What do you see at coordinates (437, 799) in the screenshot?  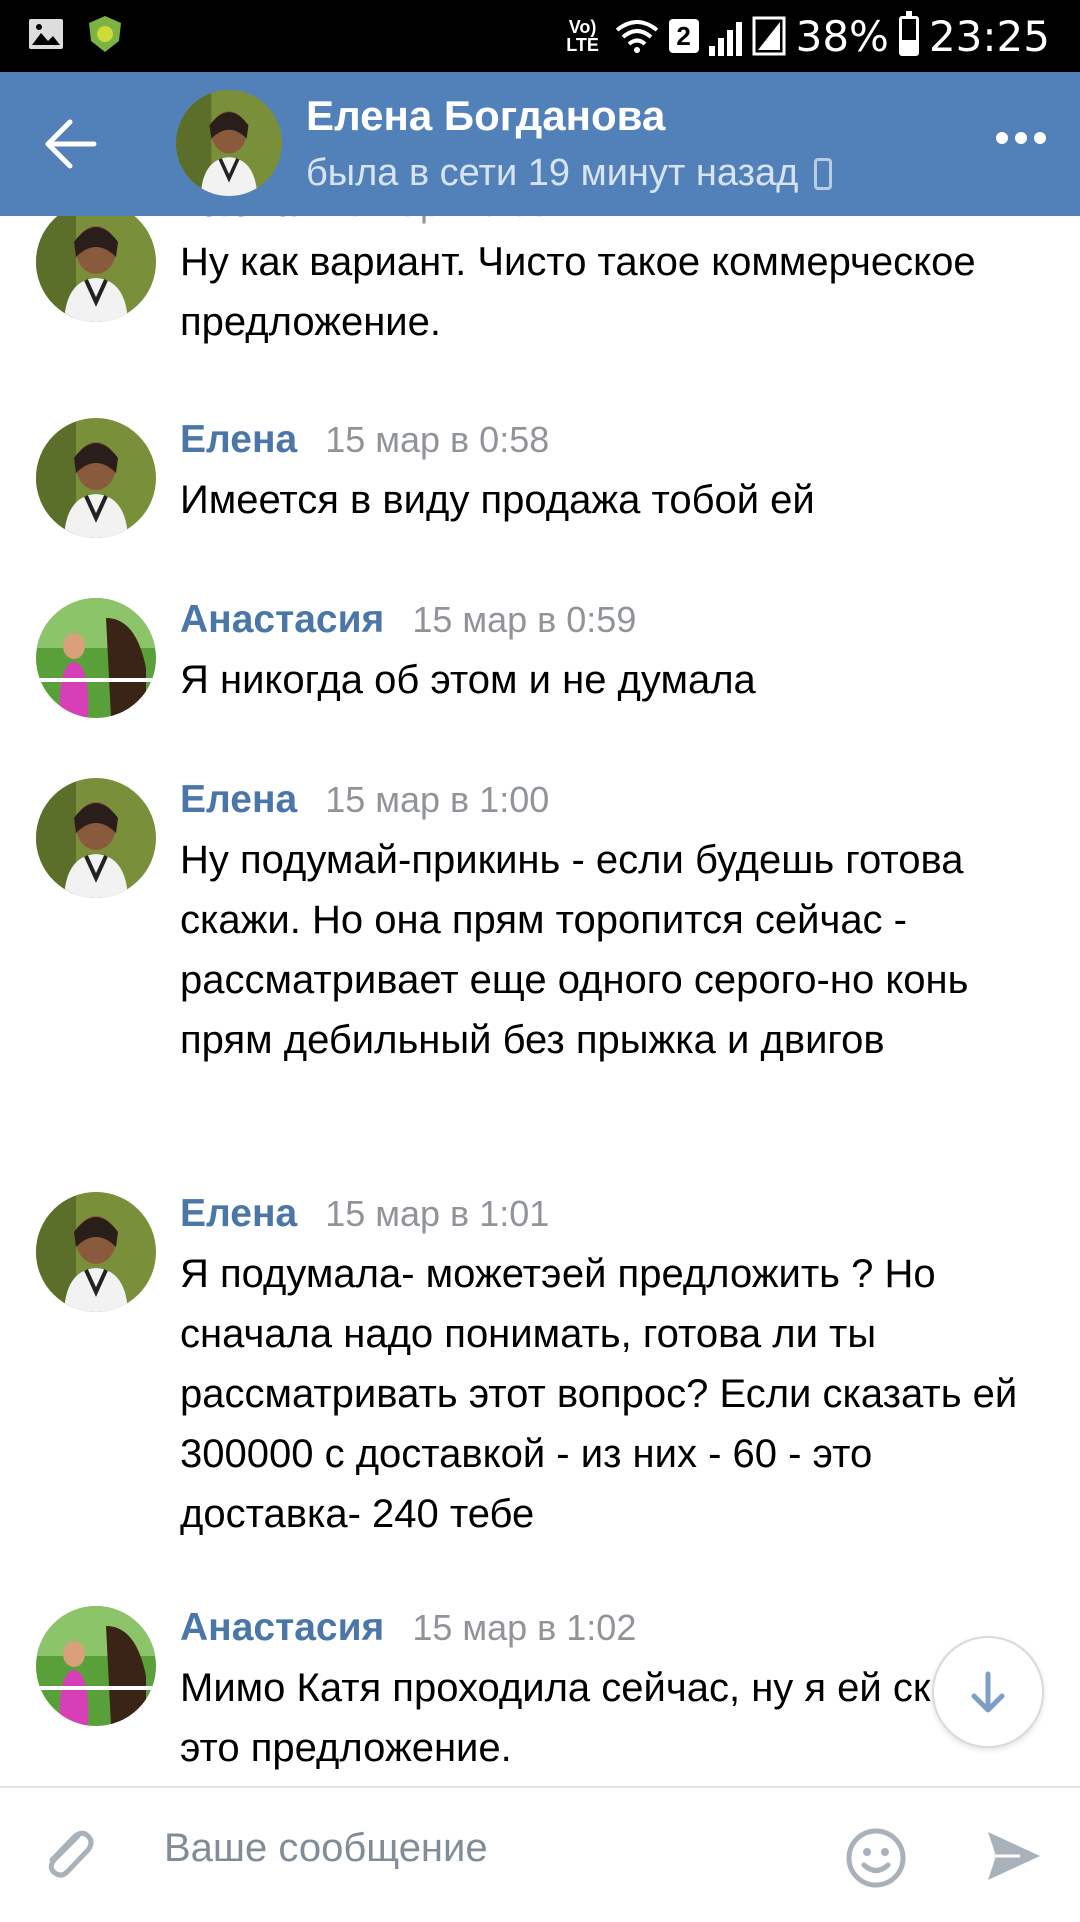 I see `message-time: 15 мар в 1:00` at bounding box center [437, 799].